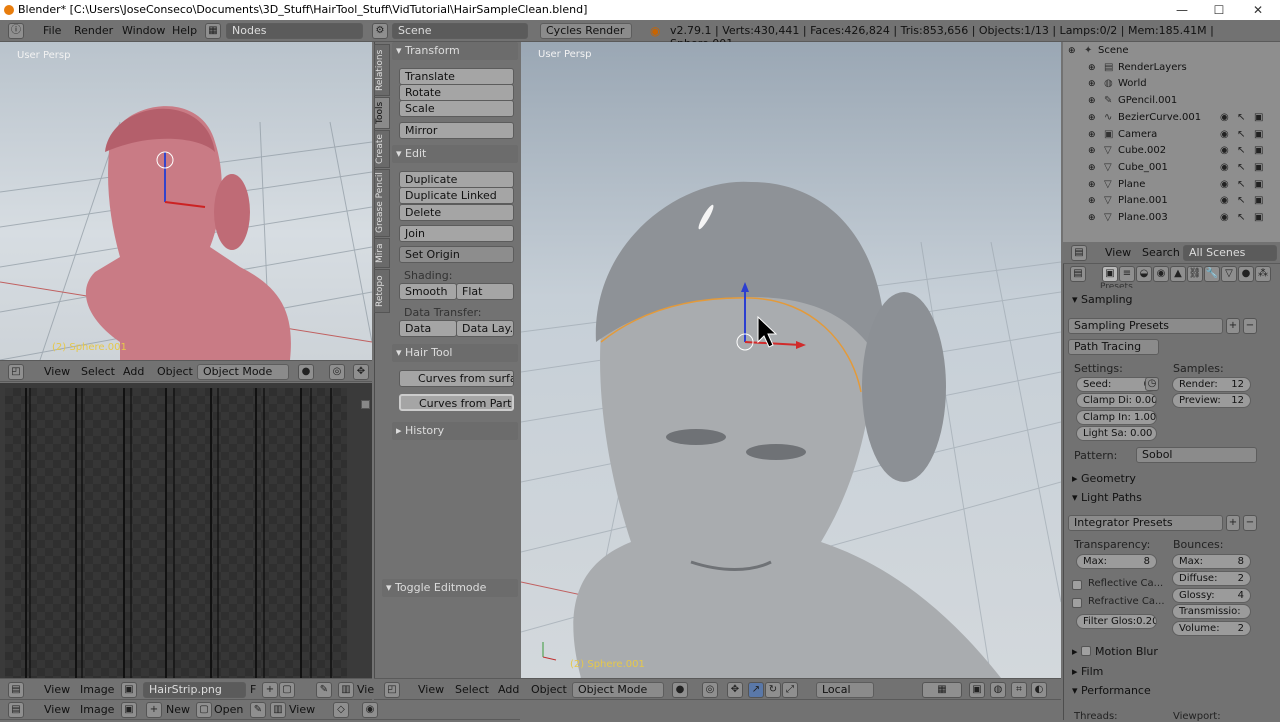 This screenshot has height=722, width=1280. Describe the element at coordinates (1110, 274) in the screenshot. I see `render-tab-icon: ▣` at that location.